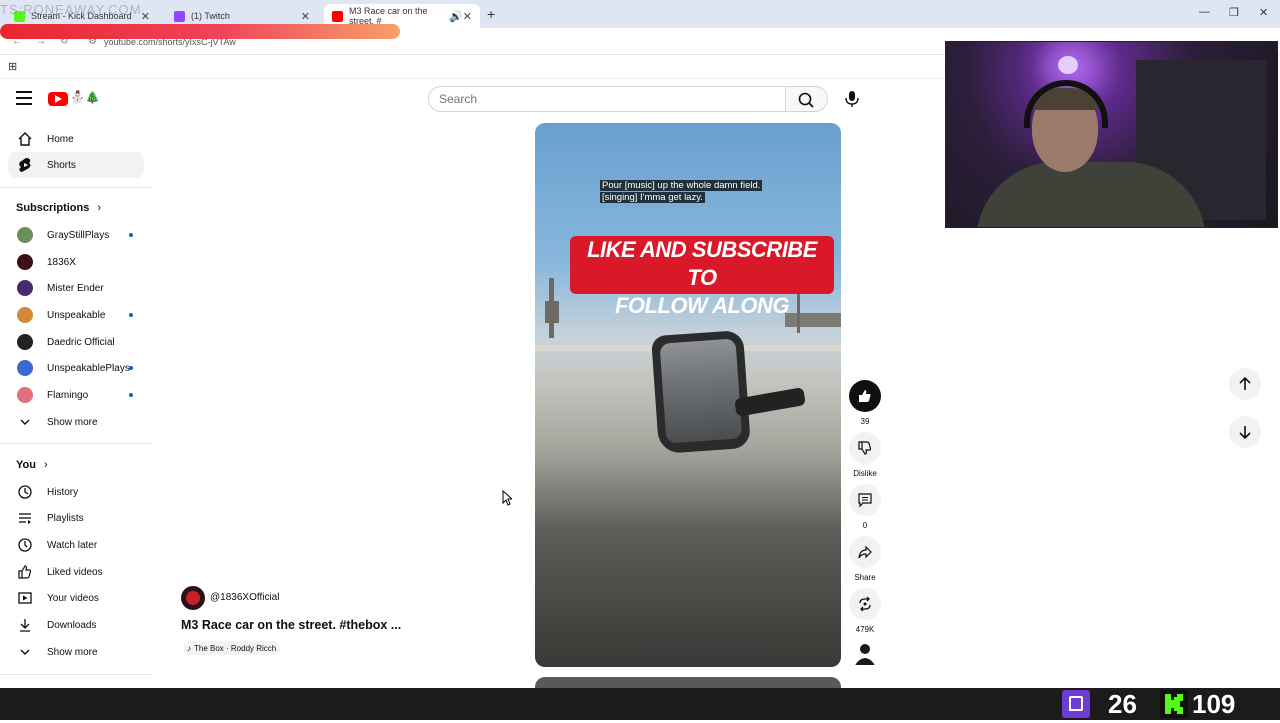  What do you see at coordinates (25, 139) in the screenshot?
I see `home-icon` at bounding box center [25, 139].